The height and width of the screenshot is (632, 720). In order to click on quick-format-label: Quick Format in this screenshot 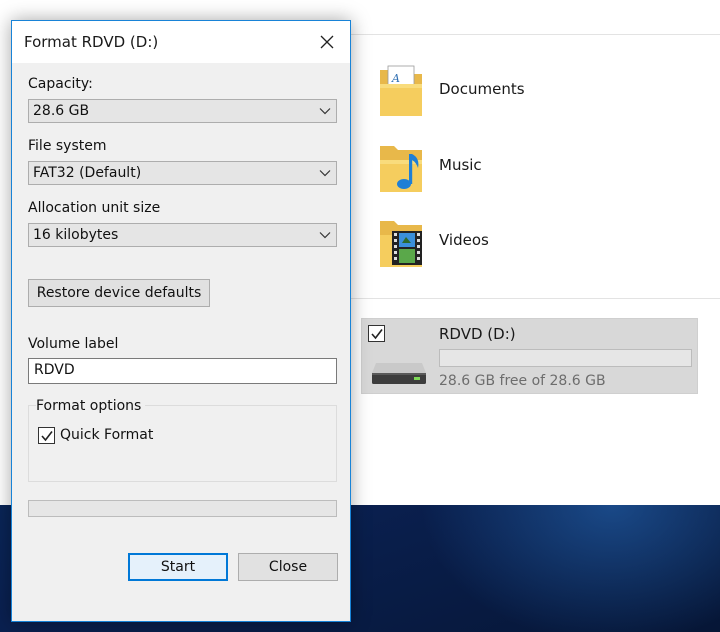, I will do `click(106, 435)`.